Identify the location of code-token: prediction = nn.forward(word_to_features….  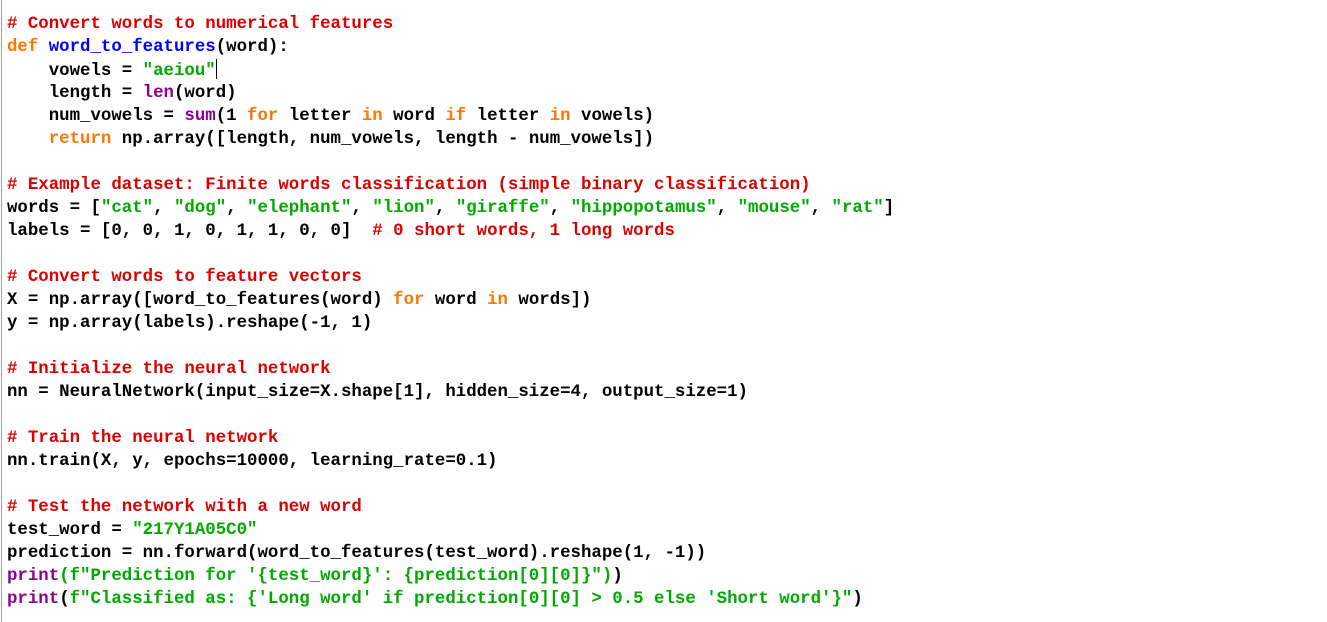
(357, 553).